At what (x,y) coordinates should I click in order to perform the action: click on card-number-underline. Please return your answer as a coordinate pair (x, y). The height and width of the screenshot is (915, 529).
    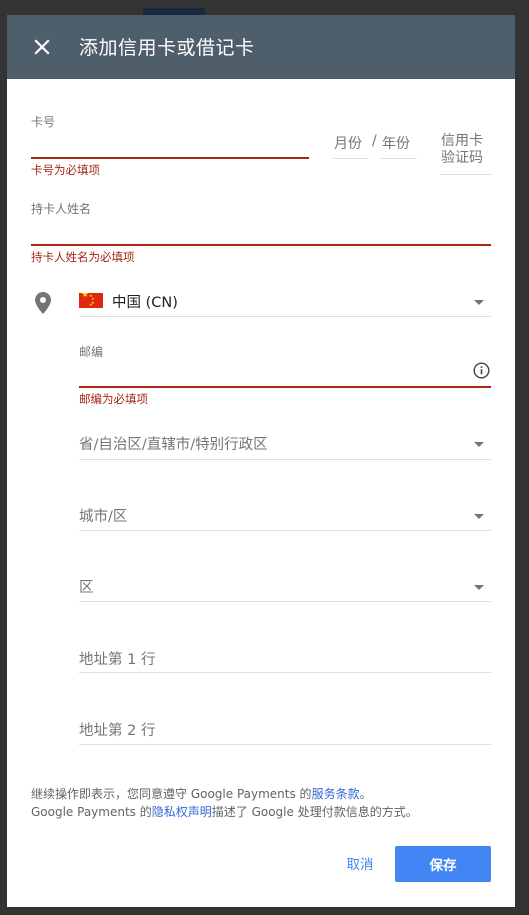
    Looking at the image, I should click on (170, 158).